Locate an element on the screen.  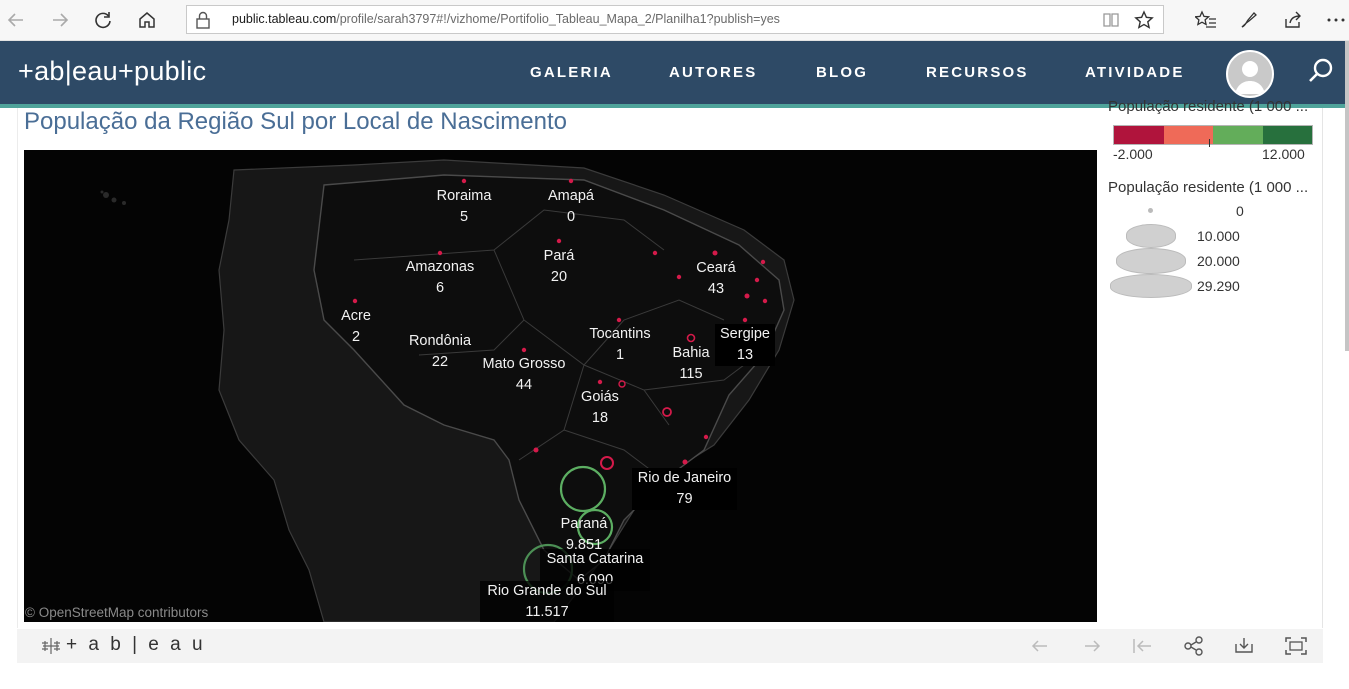
label-roraima: Roraima 5 is located at coordinates (464, 206).